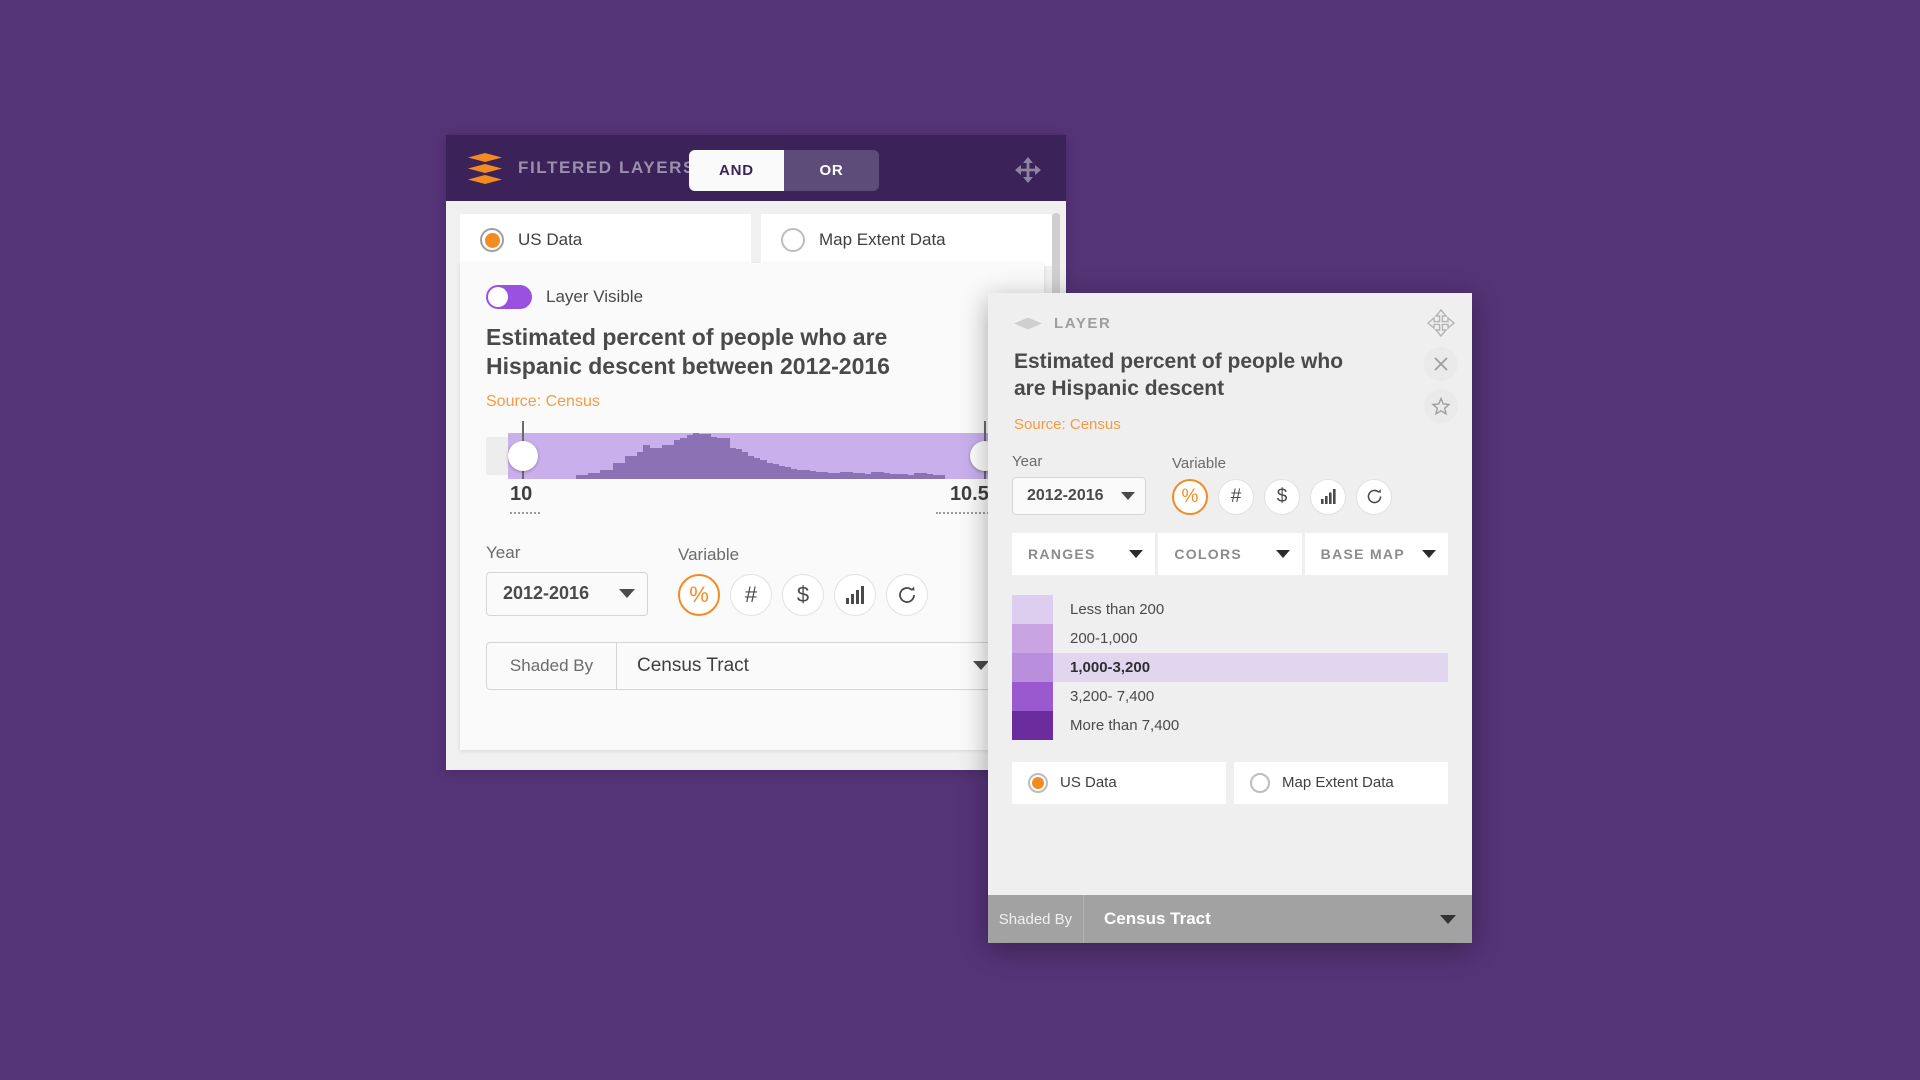 The height and width of the screenshot is (1080, 1920). I want to click on ranges-dropdown: RANGES, so click(1084, 553).